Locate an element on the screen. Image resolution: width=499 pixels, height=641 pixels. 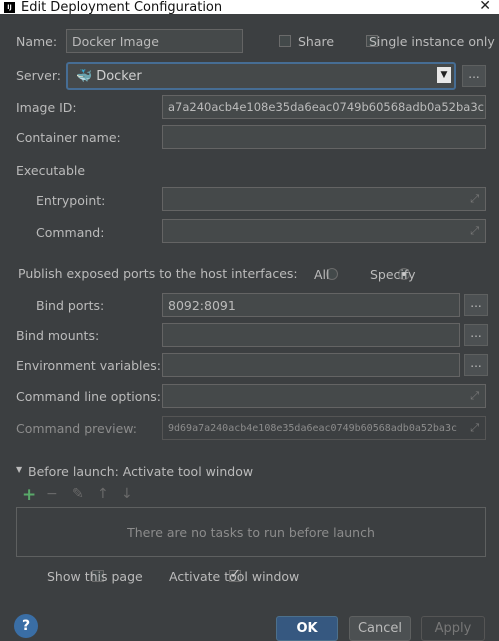
collapse-triangle-icon: ▼ is located at coordinates (19, 469).